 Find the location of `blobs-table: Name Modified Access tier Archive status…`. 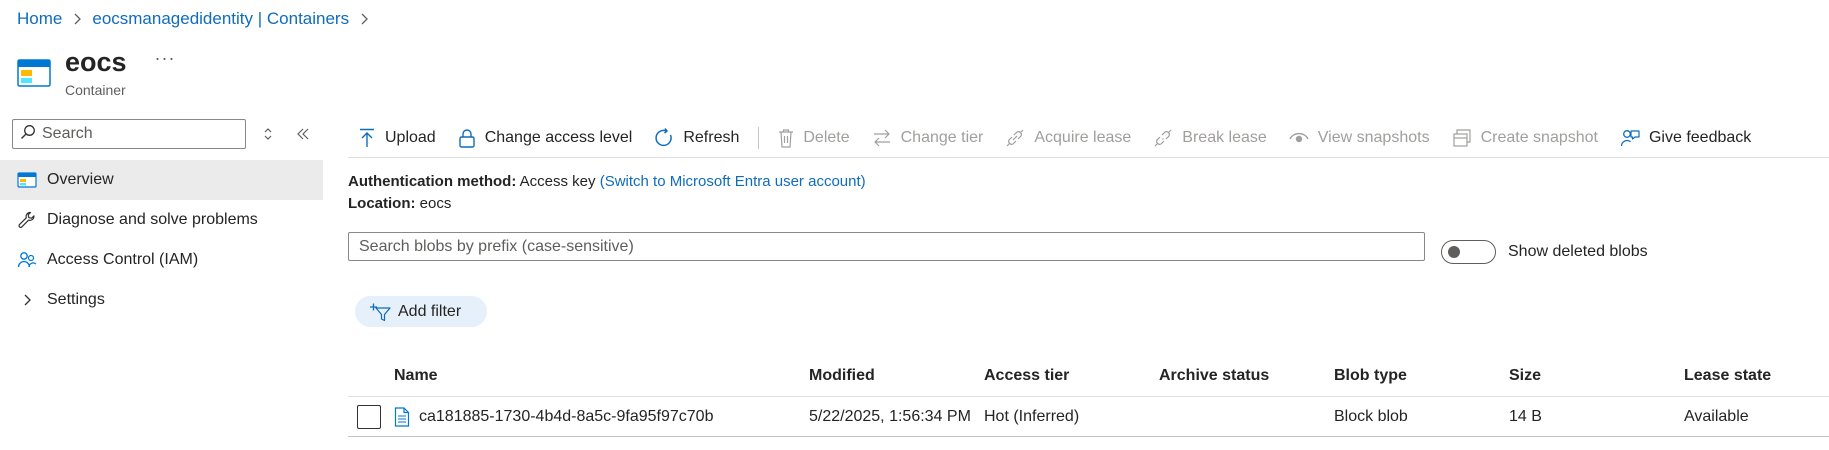

blobs-table: Name Modified Access tier Archive status… is located at coordinates (1088, 396).